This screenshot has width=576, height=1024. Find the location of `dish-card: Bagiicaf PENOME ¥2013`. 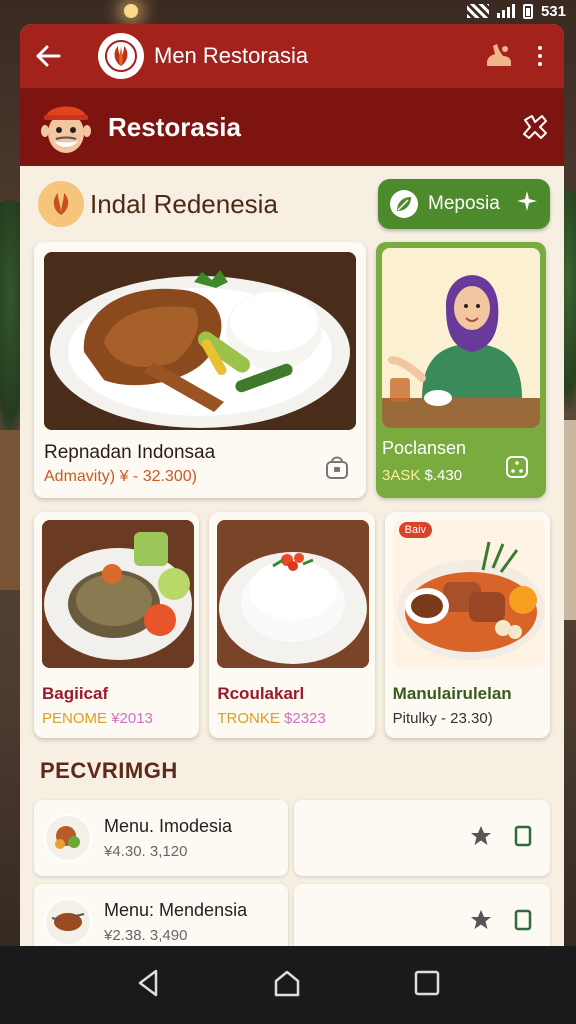

dish-card: Bagiicaf PENOME ¥2013 is located at coordinates (117, 625).